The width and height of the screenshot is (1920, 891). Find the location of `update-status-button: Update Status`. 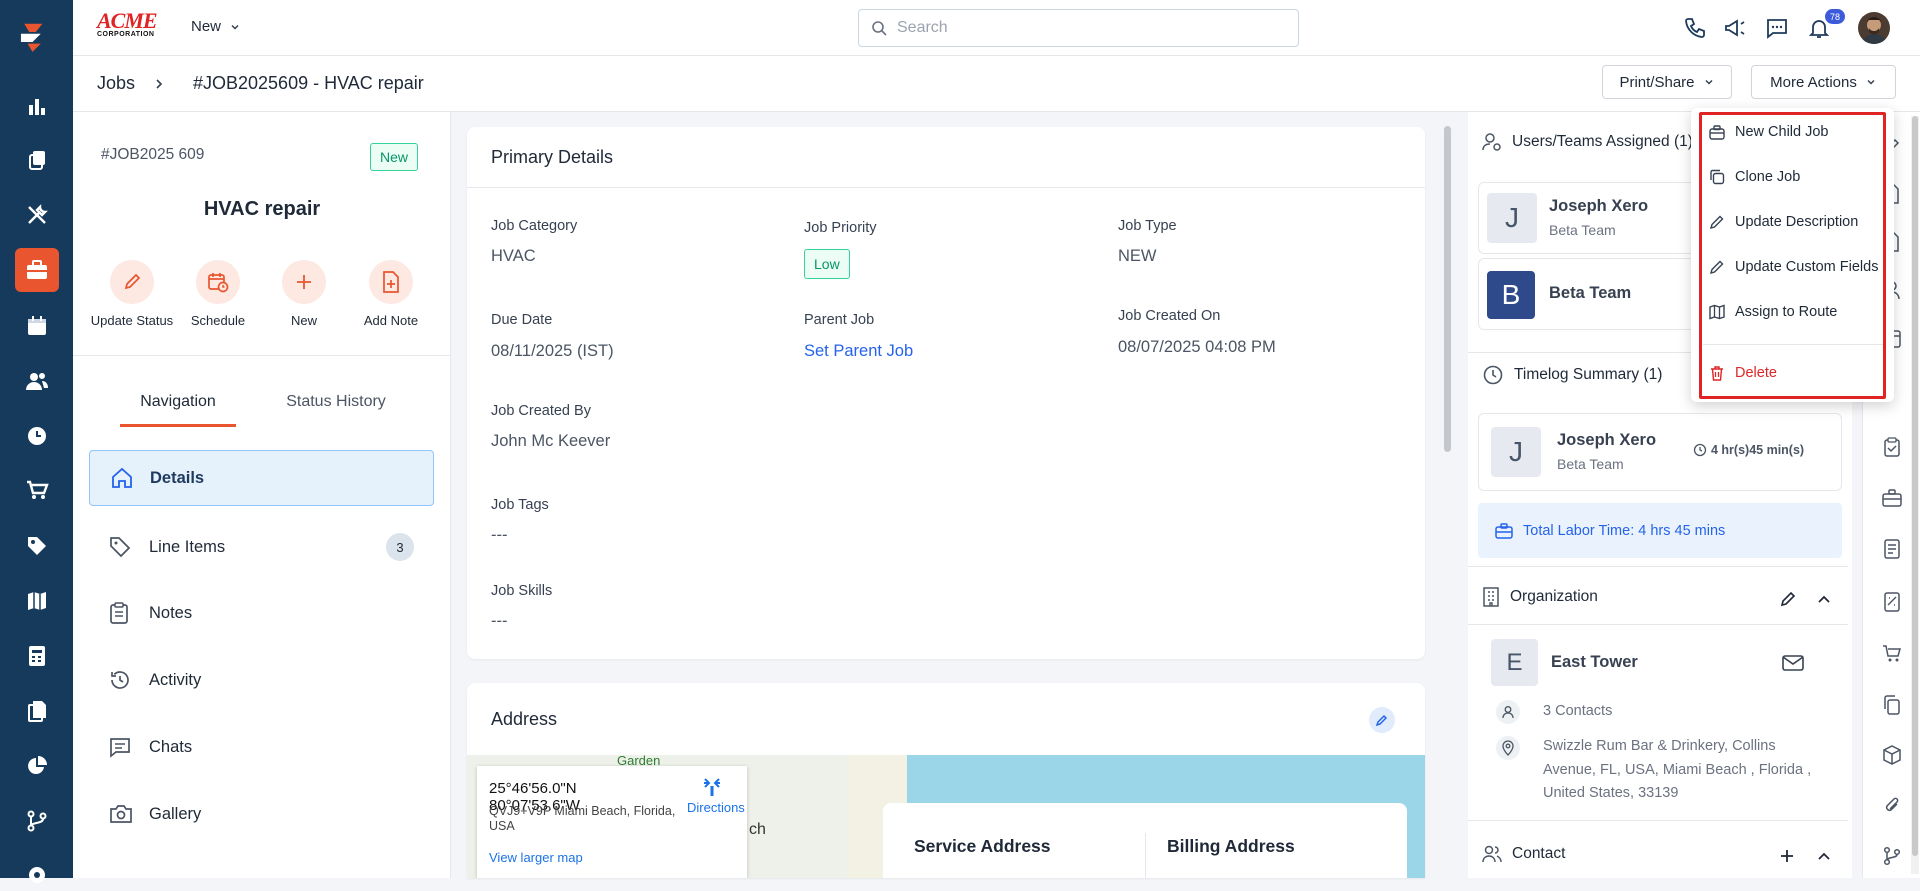

update-status-button: Update Status is located at coordinates (132, 294).